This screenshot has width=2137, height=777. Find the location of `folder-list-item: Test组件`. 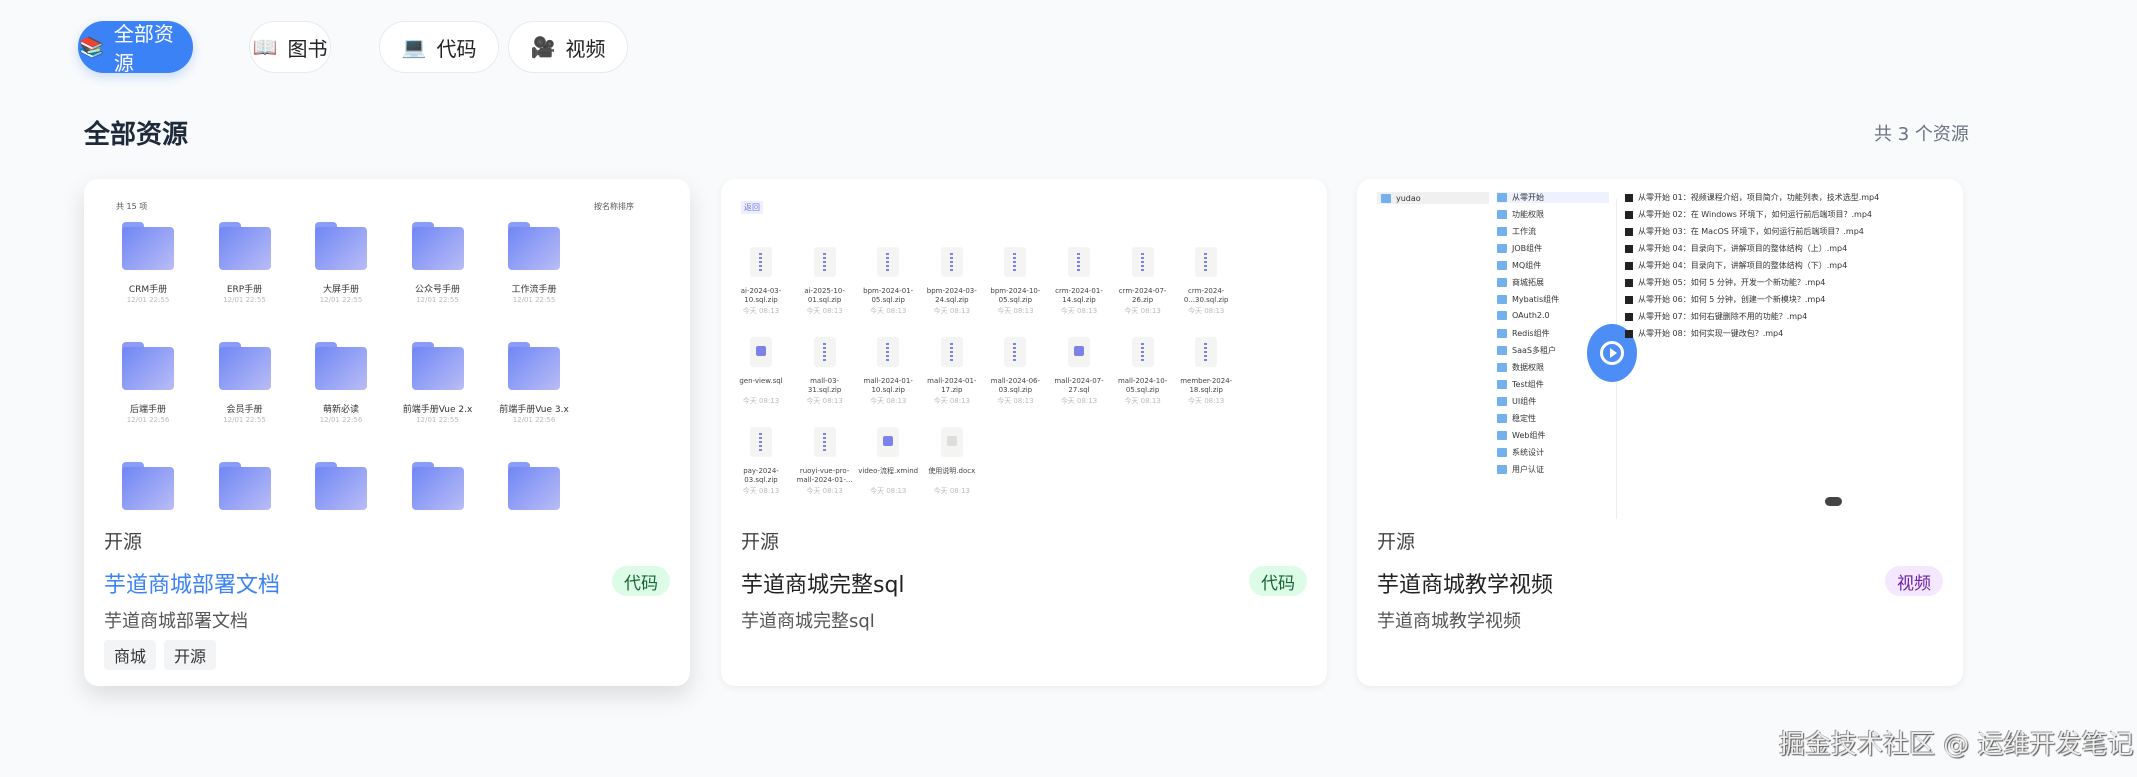

folder-list-item: Test组件 is located at coordinates (1553, 384).